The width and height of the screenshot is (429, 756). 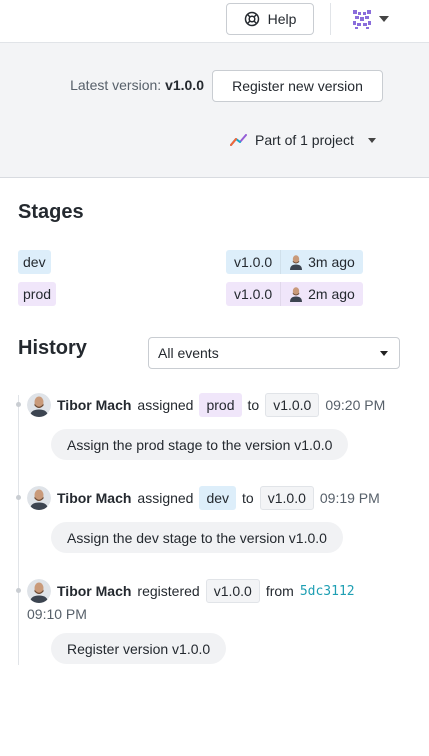 I want to click on events-filter-value: All events, so click(x=188, y=353).